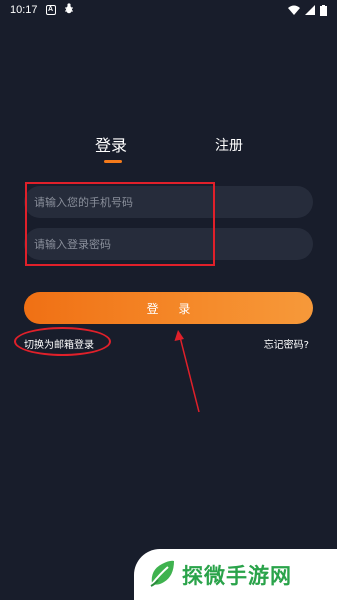  I want to click on password-input, so click(168, 244).